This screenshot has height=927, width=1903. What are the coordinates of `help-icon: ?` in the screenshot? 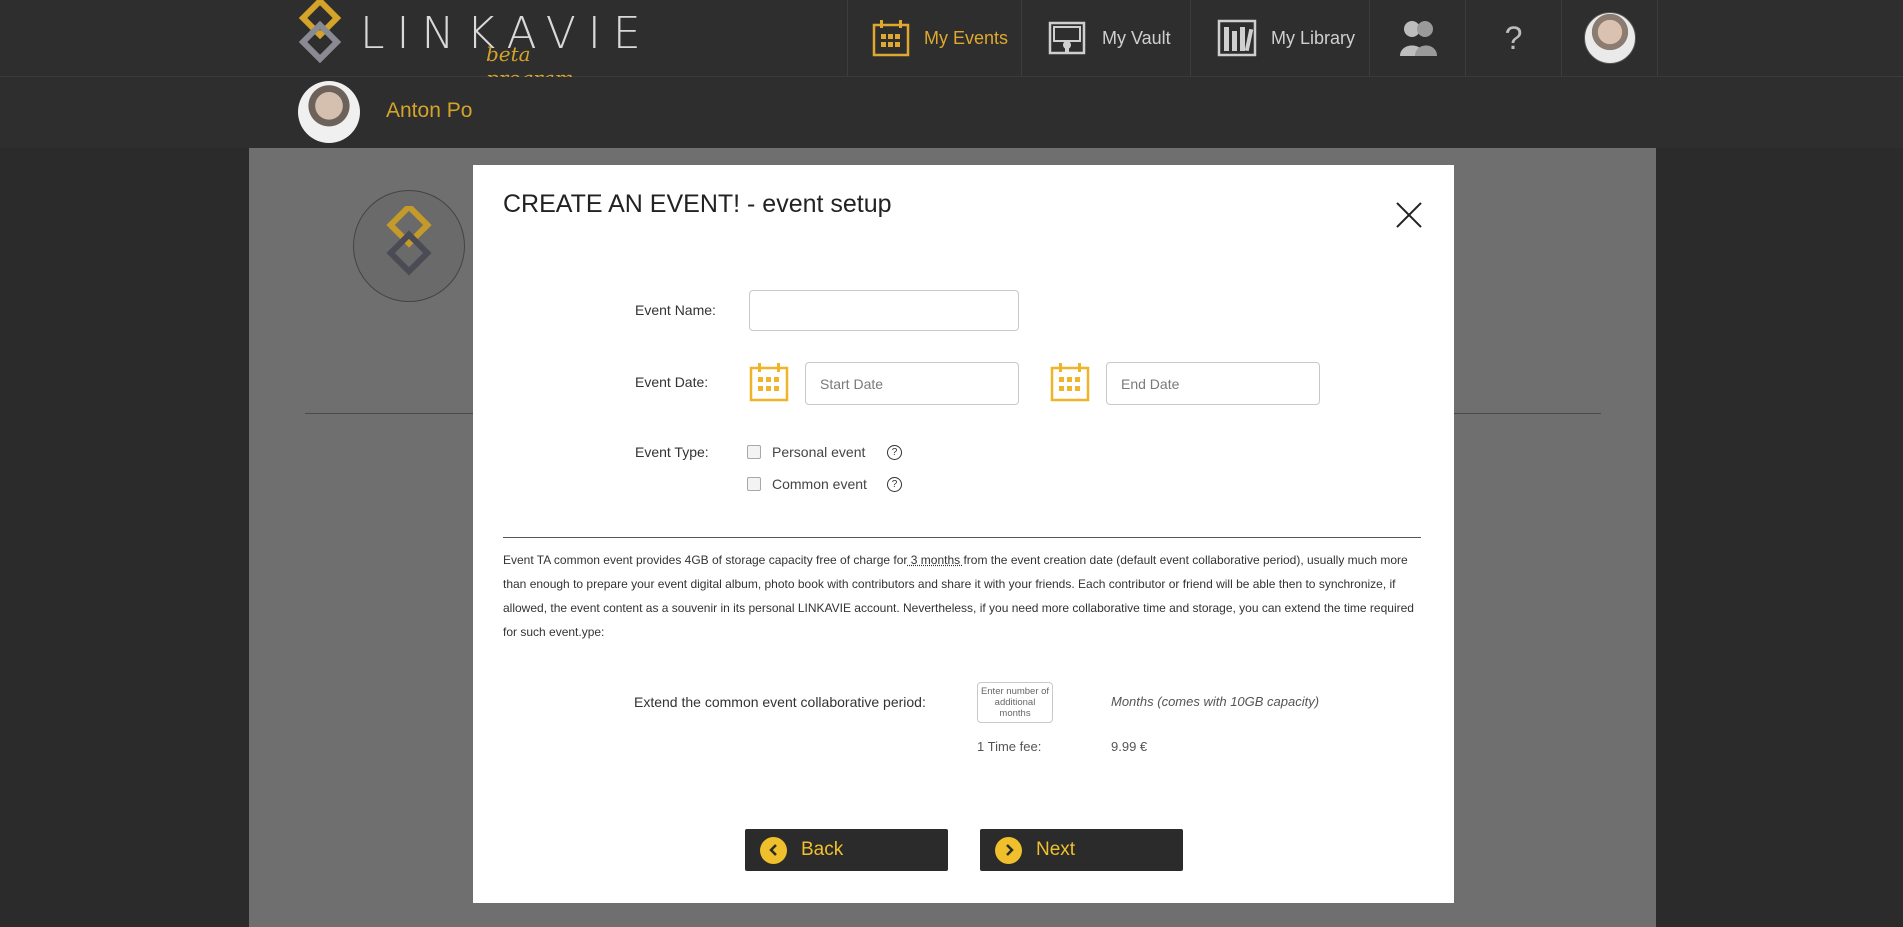 It's located at (1513, 37).